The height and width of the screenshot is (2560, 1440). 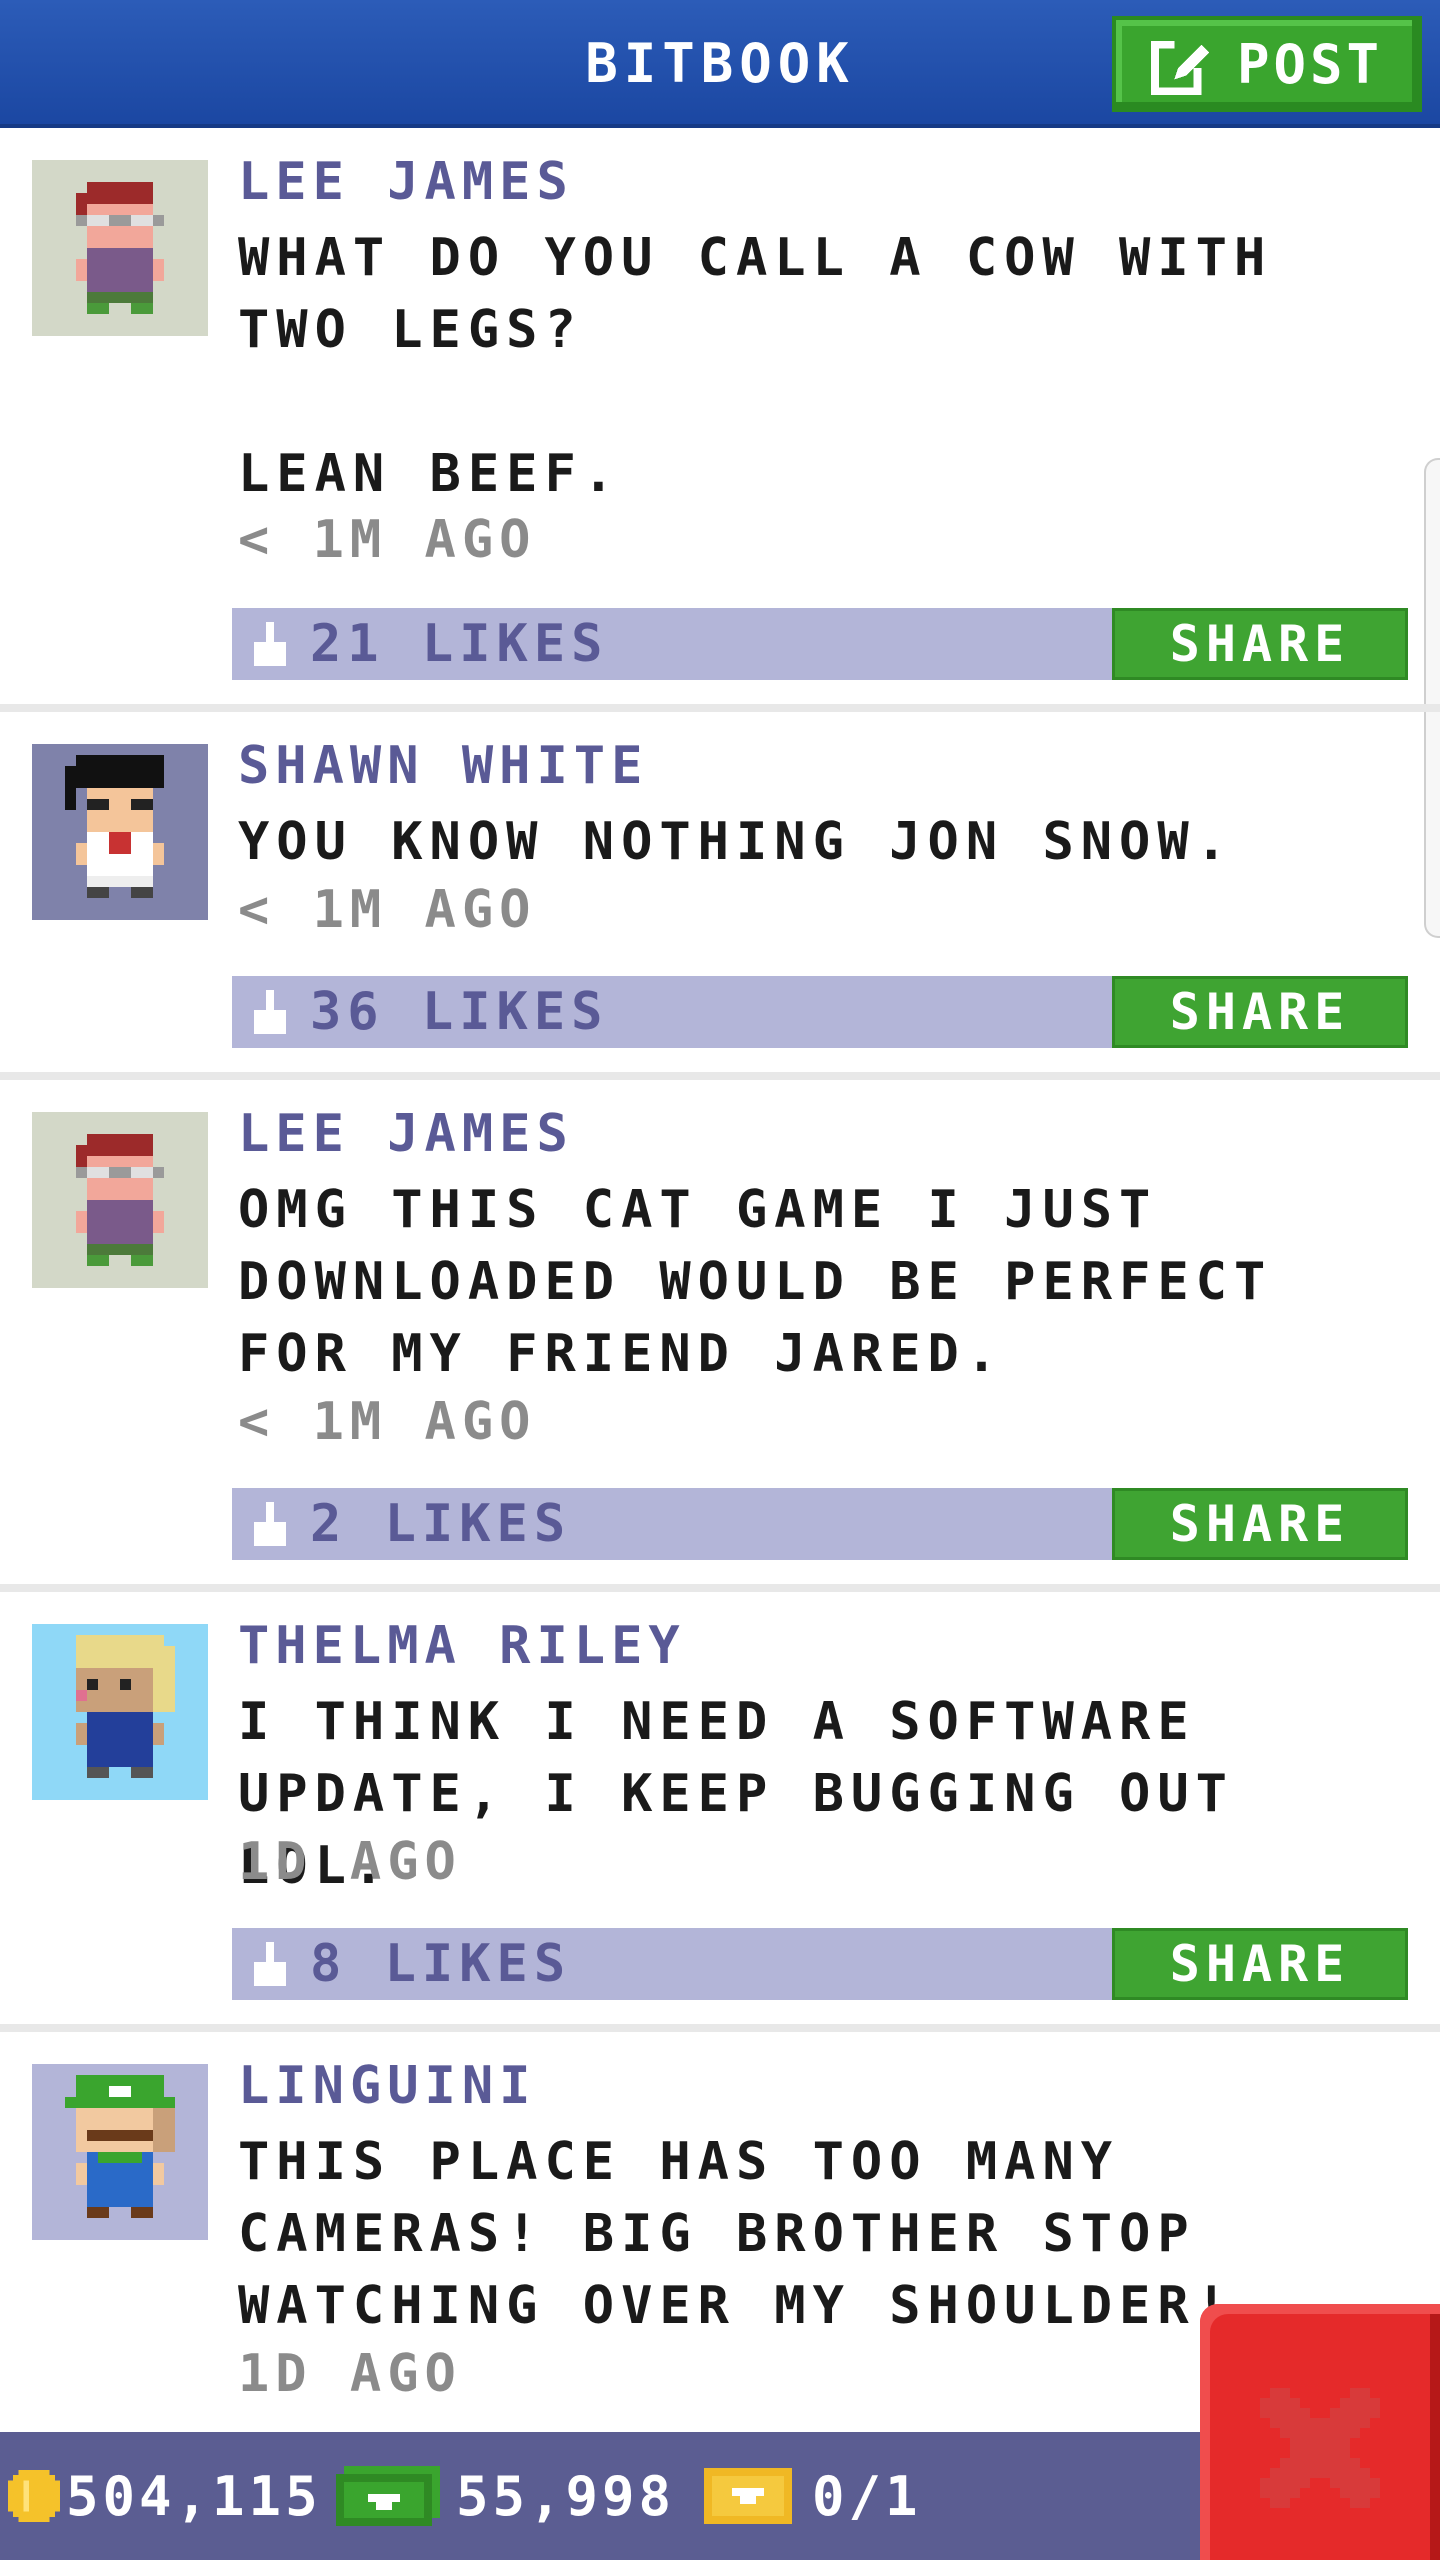 I want to click on edit-icon, so click(x=1180, y=65).